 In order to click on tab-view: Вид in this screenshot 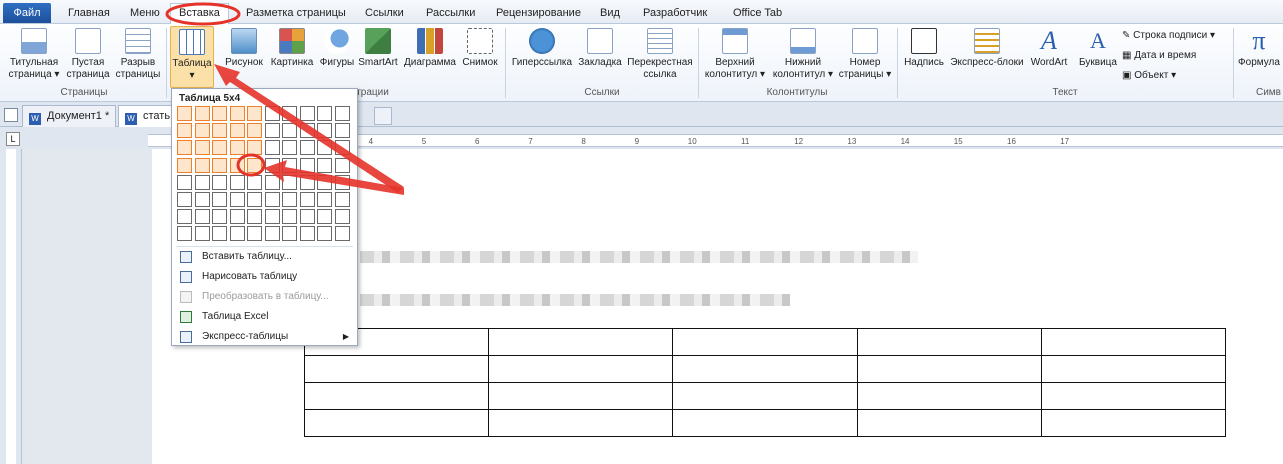, I will do `click(610, 13)`.